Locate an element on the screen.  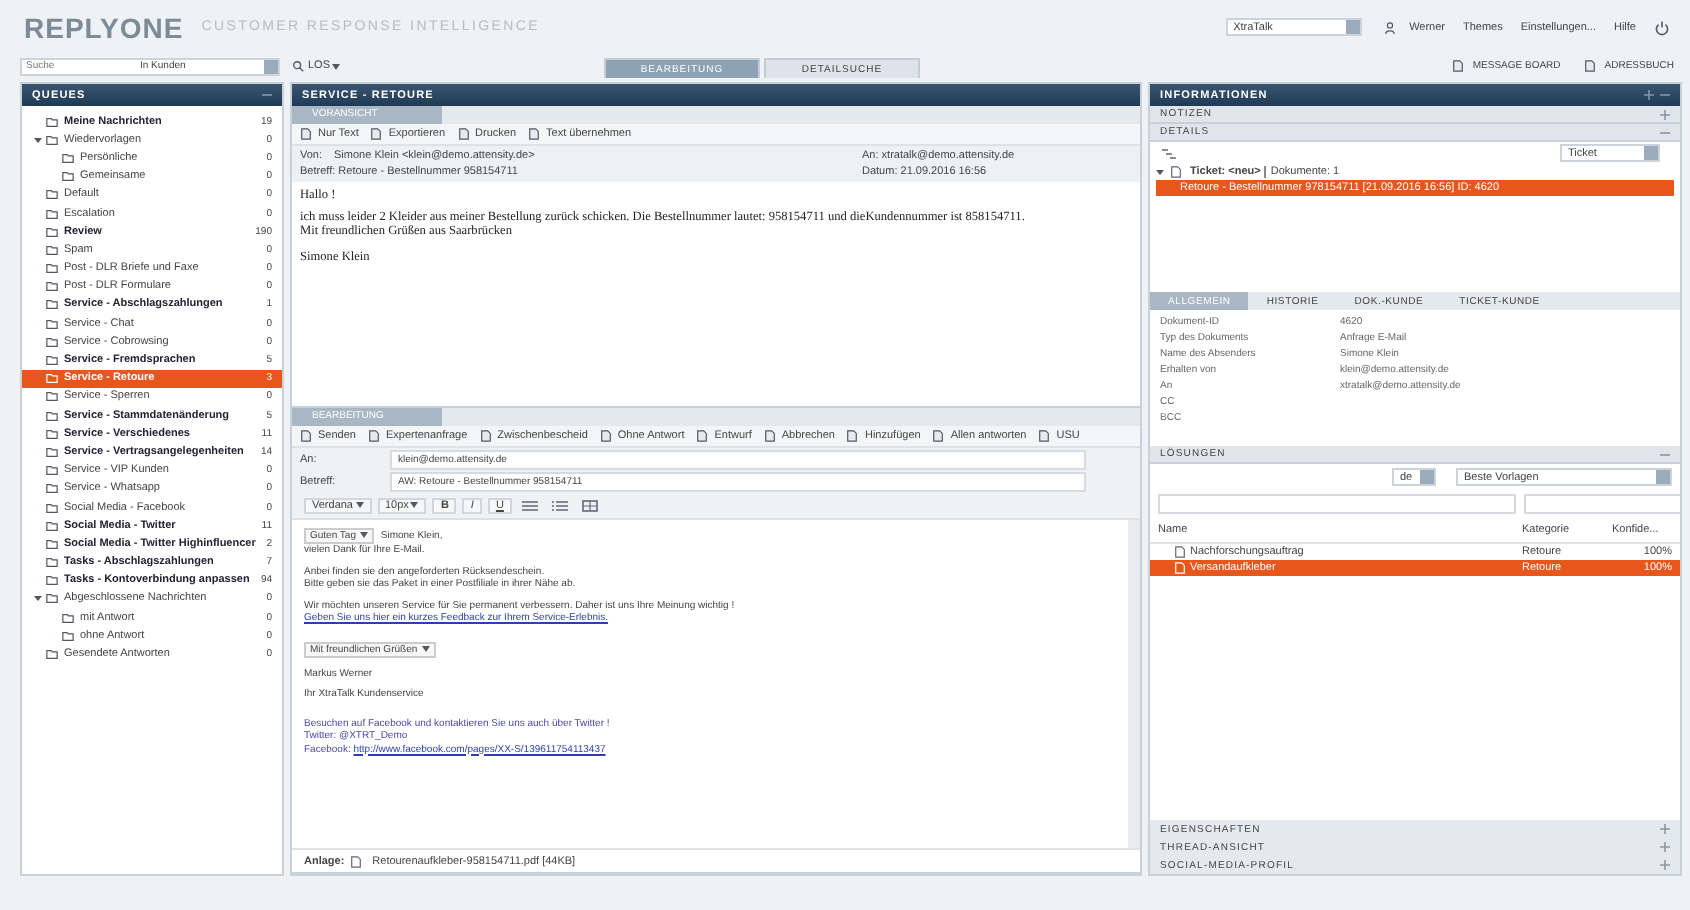
logo: REPLYONE is located at coordinates (104, 27).